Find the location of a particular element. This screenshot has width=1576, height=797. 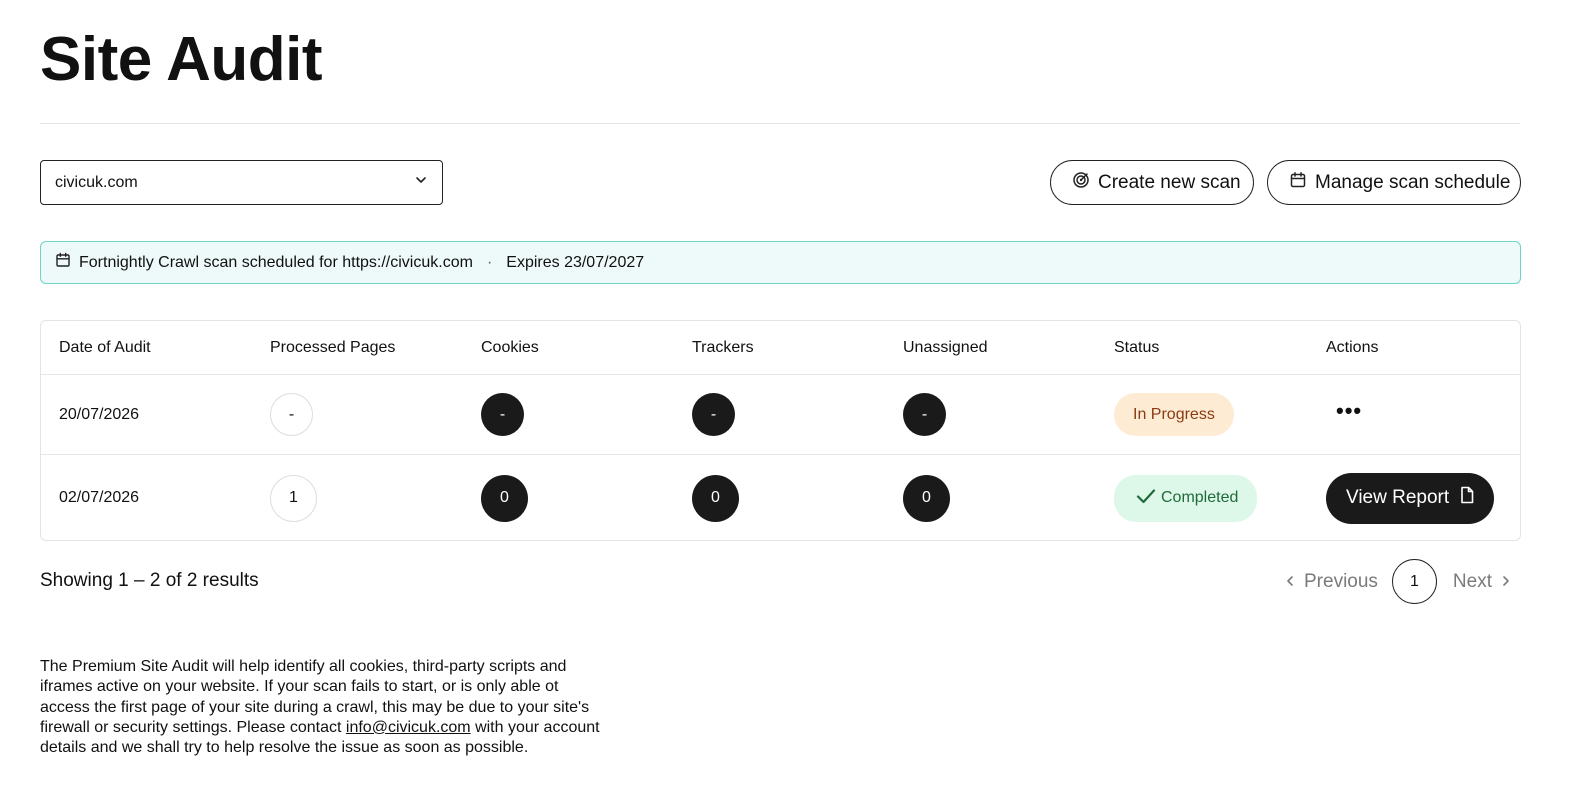

title-divider is located at coordinates (780, 123).